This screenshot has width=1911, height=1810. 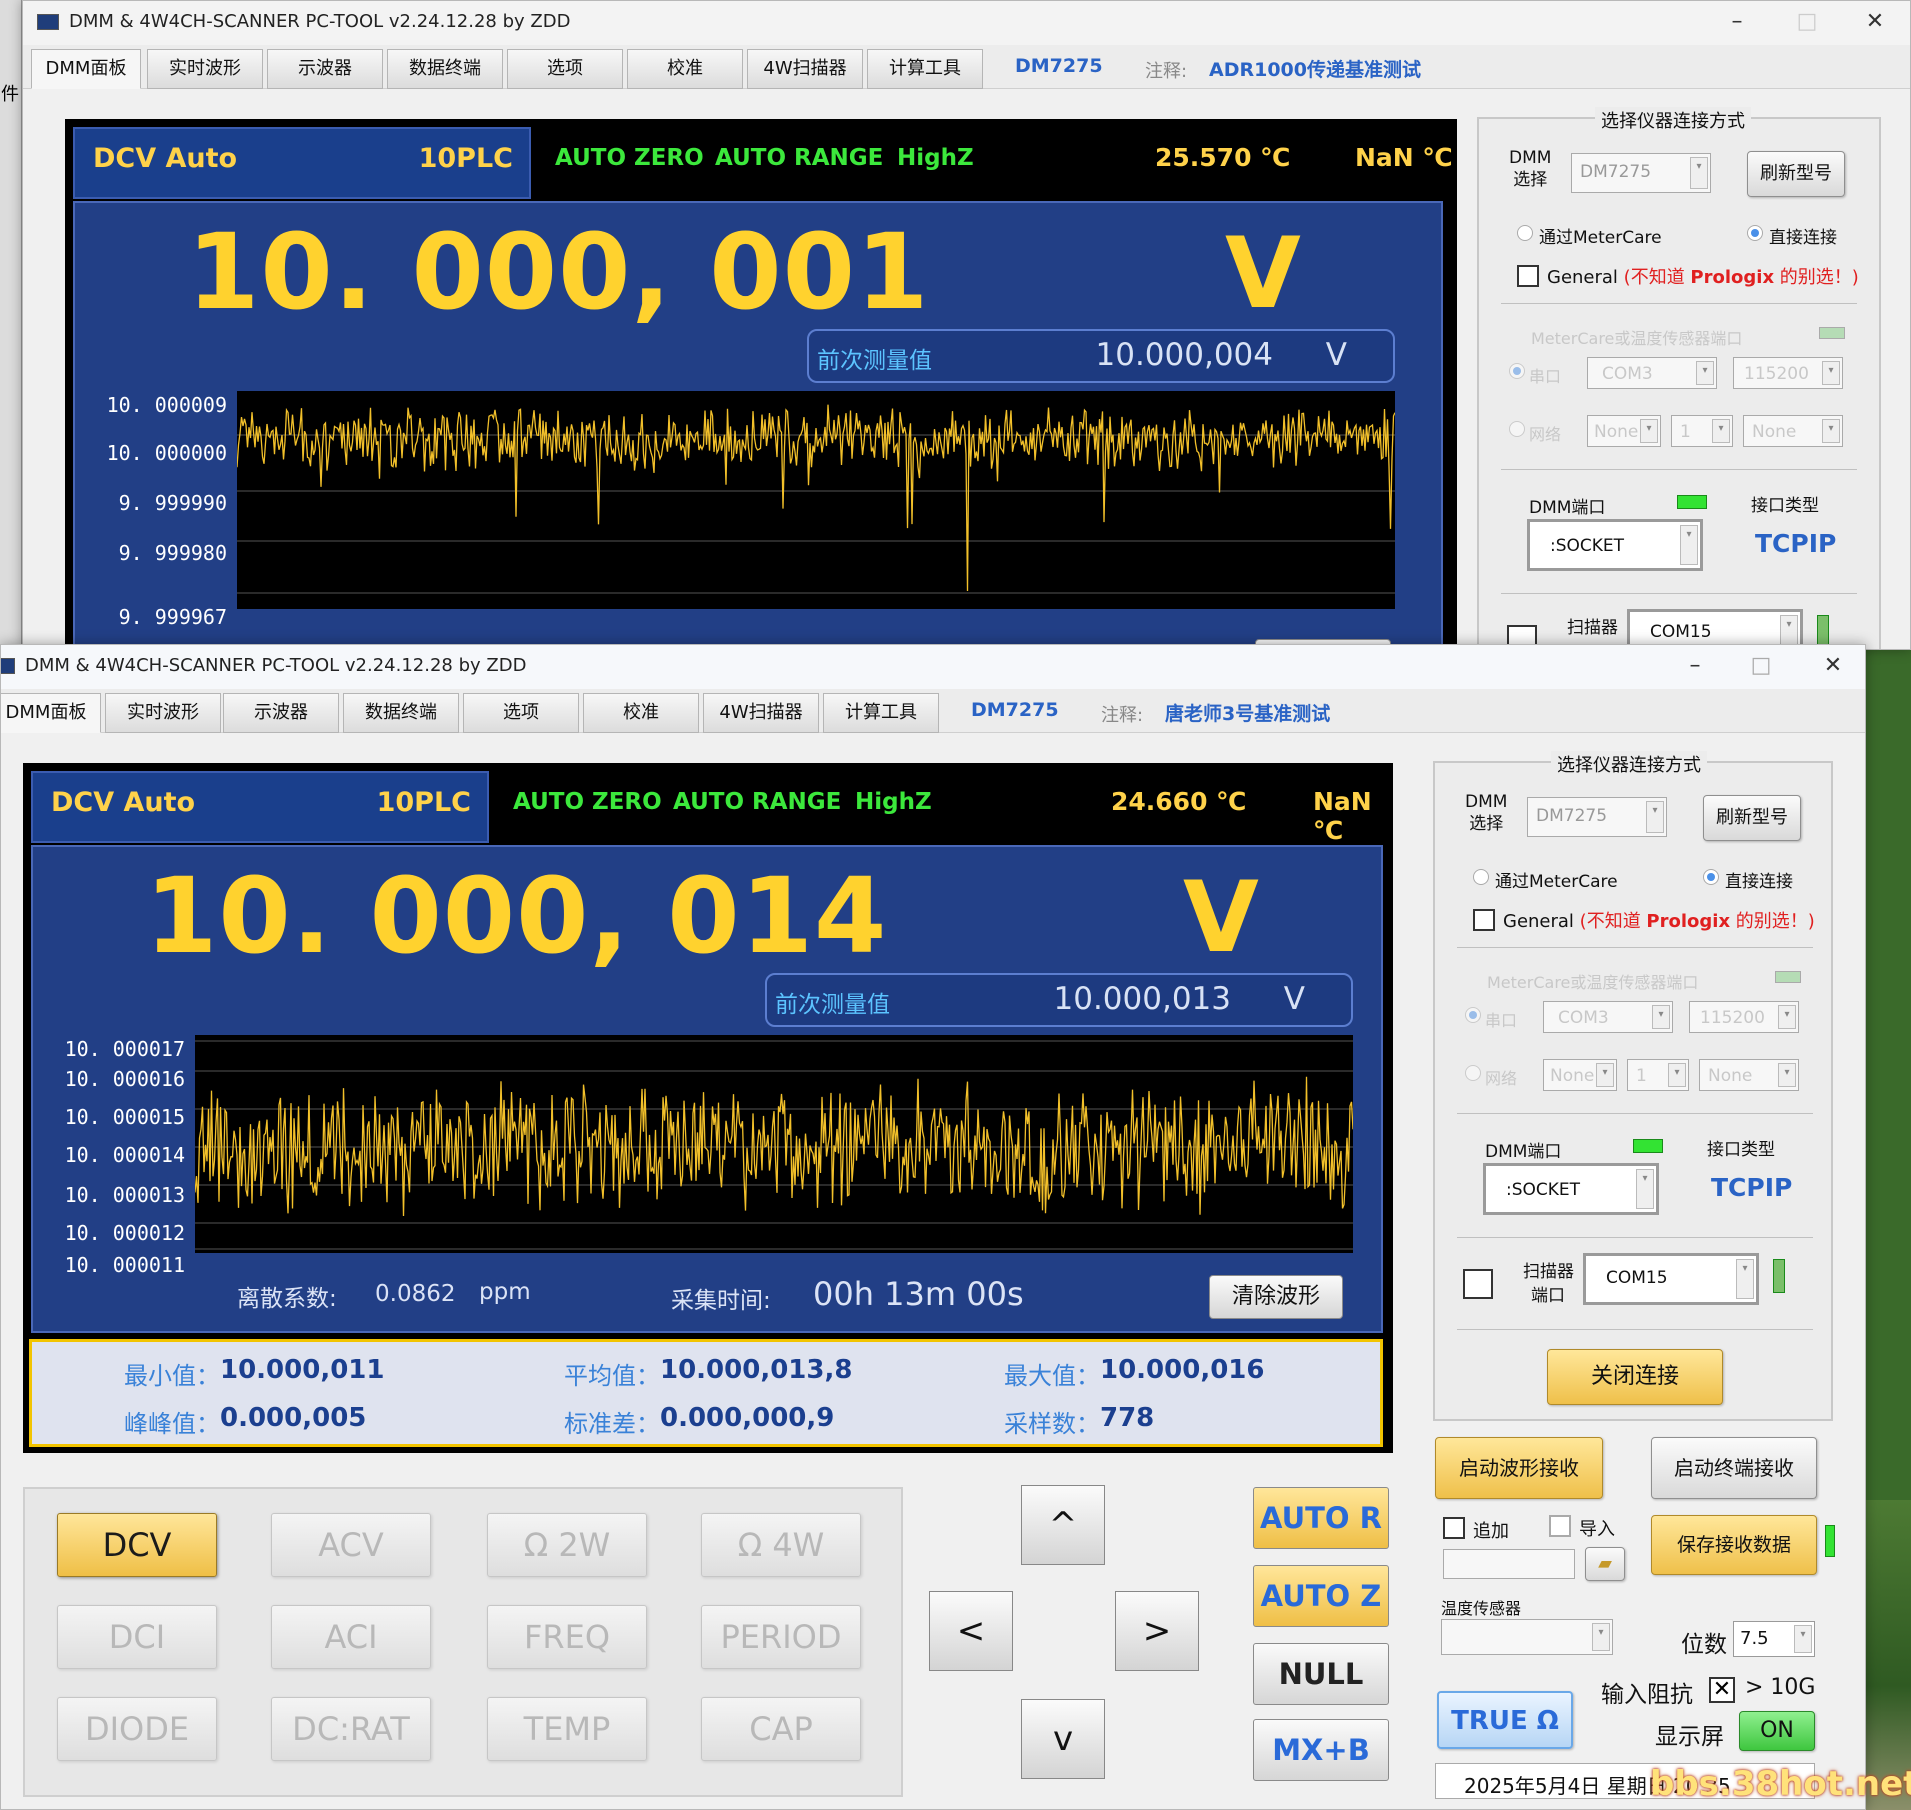 What do you see at coordinates (1519, 1468) in the screenshot?
I see `start-wave-receive-button: 启动波形接收` at bounding box center [1519, 1468].